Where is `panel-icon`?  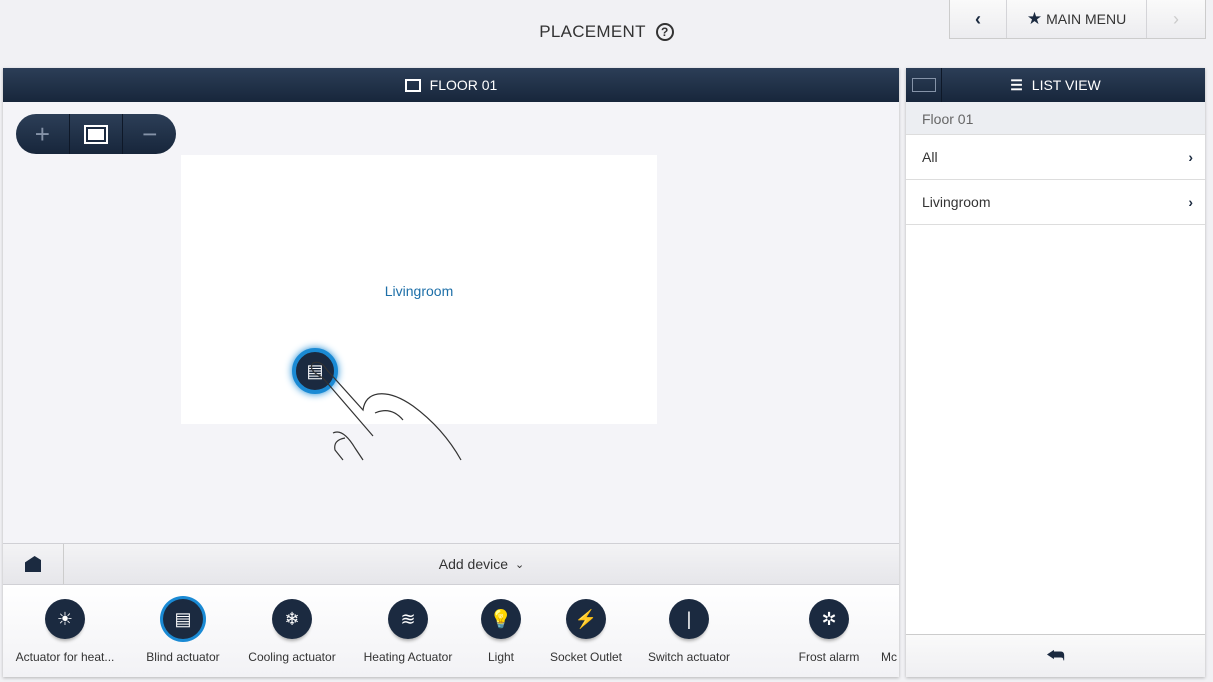 panel-icon is located at coordinates (923, 85).